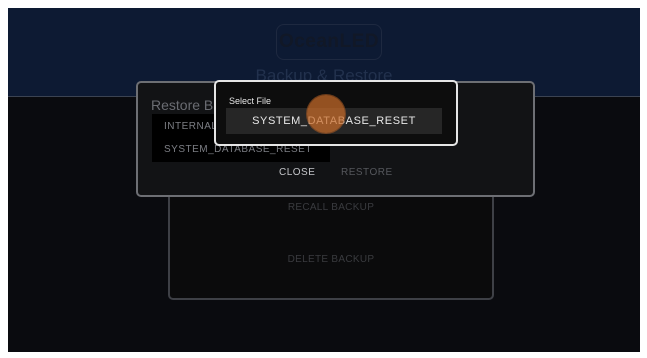 The image size is (647, 358). I want to click on recall-backup-button: RECALL BACKUP, so click(331, 207).